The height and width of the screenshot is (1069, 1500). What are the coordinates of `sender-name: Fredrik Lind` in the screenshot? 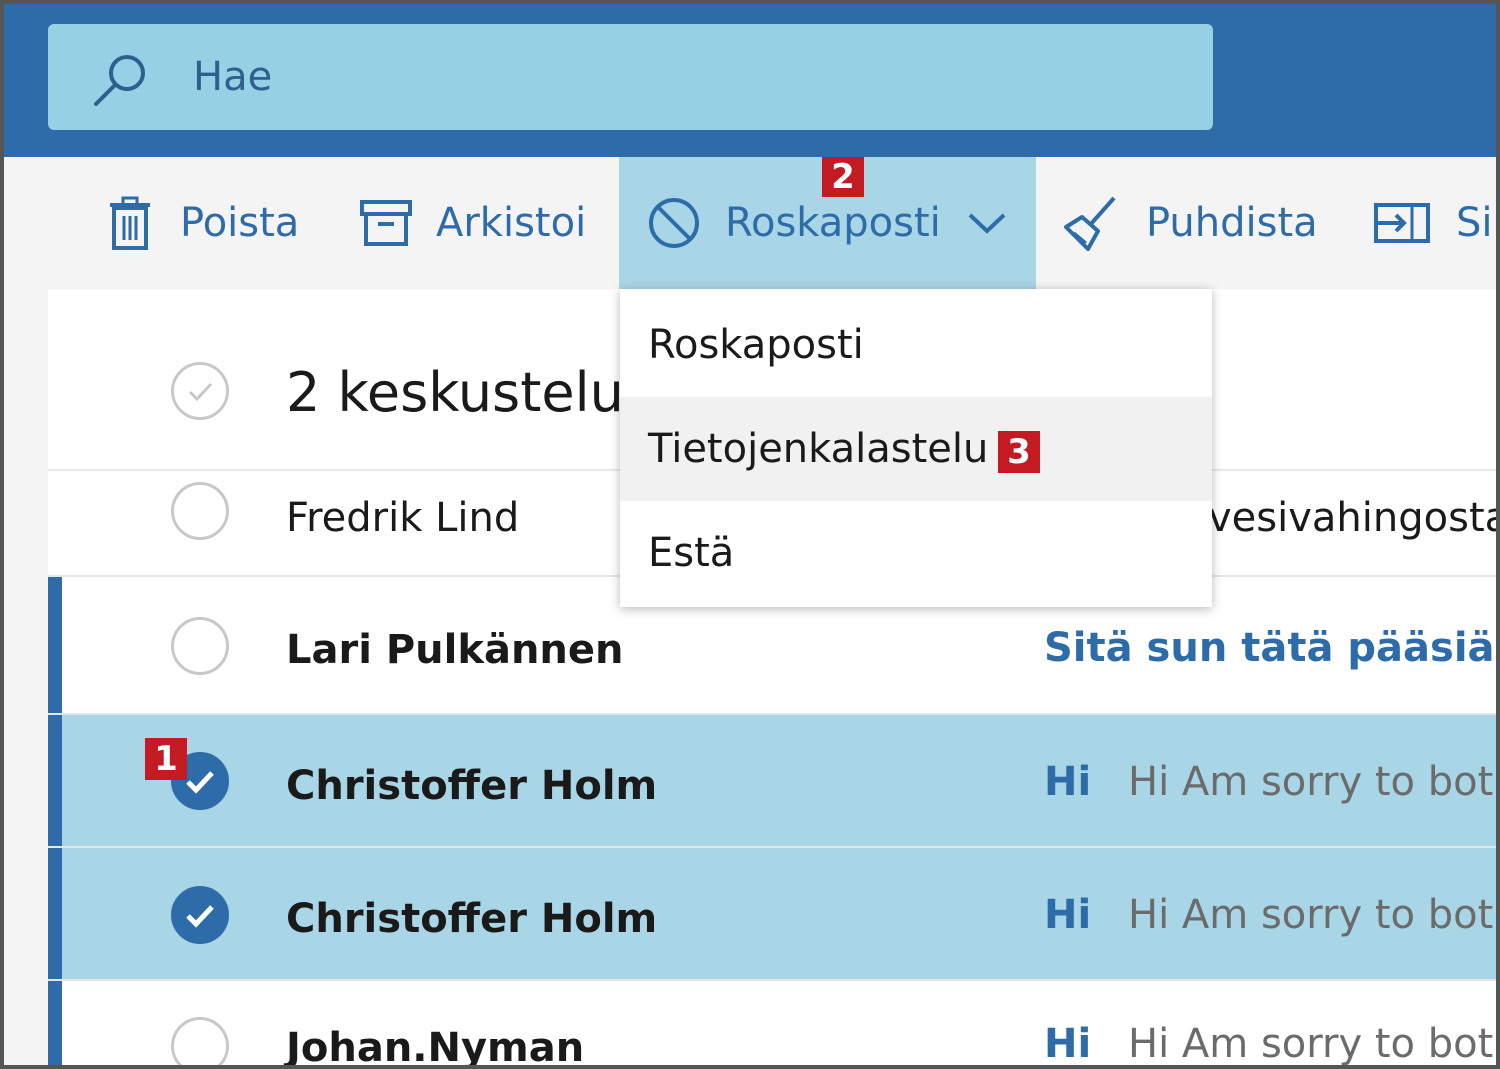 It's located at (403, 518).